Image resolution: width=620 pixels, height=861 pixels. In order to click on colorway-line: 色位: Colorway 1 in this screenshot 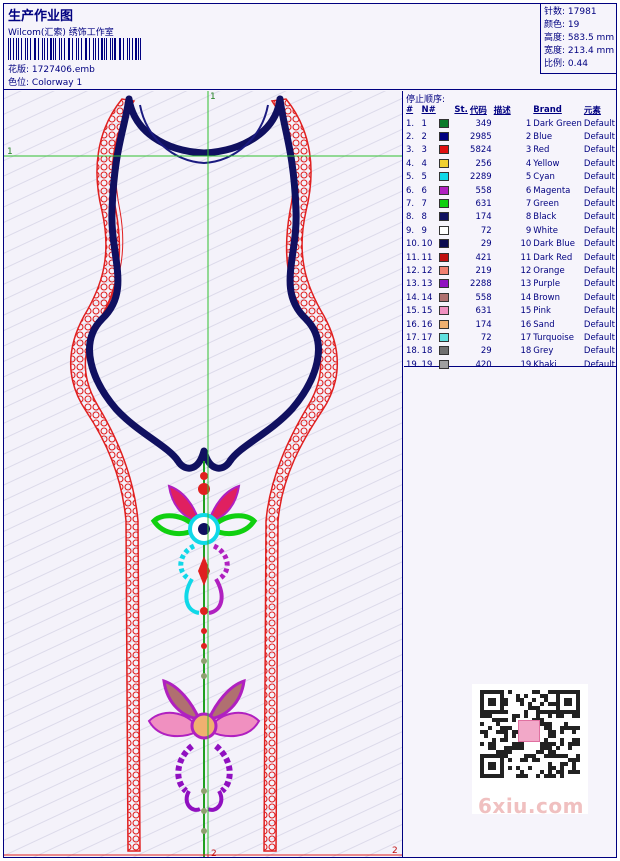, I will do `click(45, 81)`.